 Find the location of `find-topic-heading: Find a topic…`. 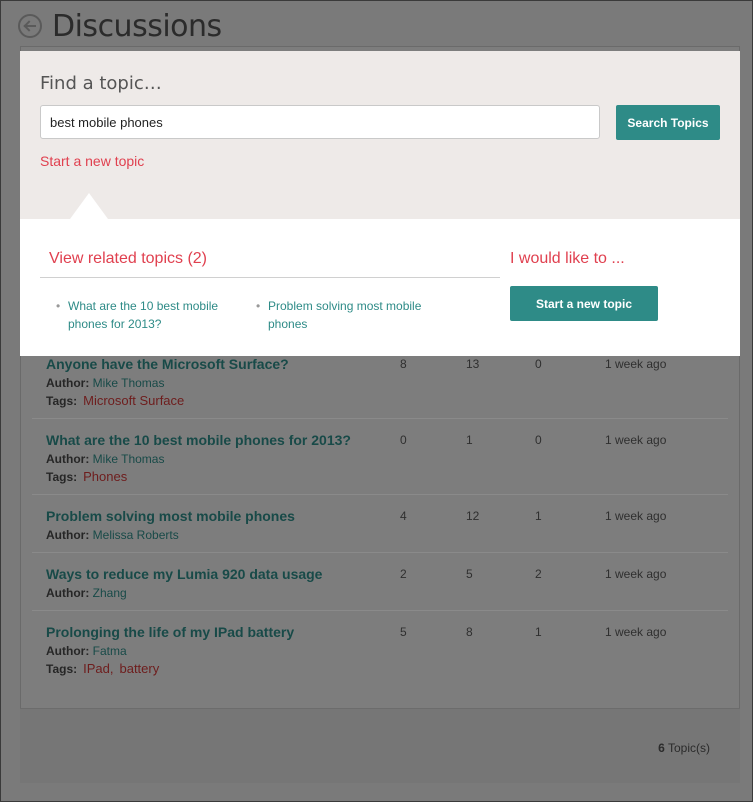

find-topic-heading: Find a topic… is located at coordinates (101, 83).